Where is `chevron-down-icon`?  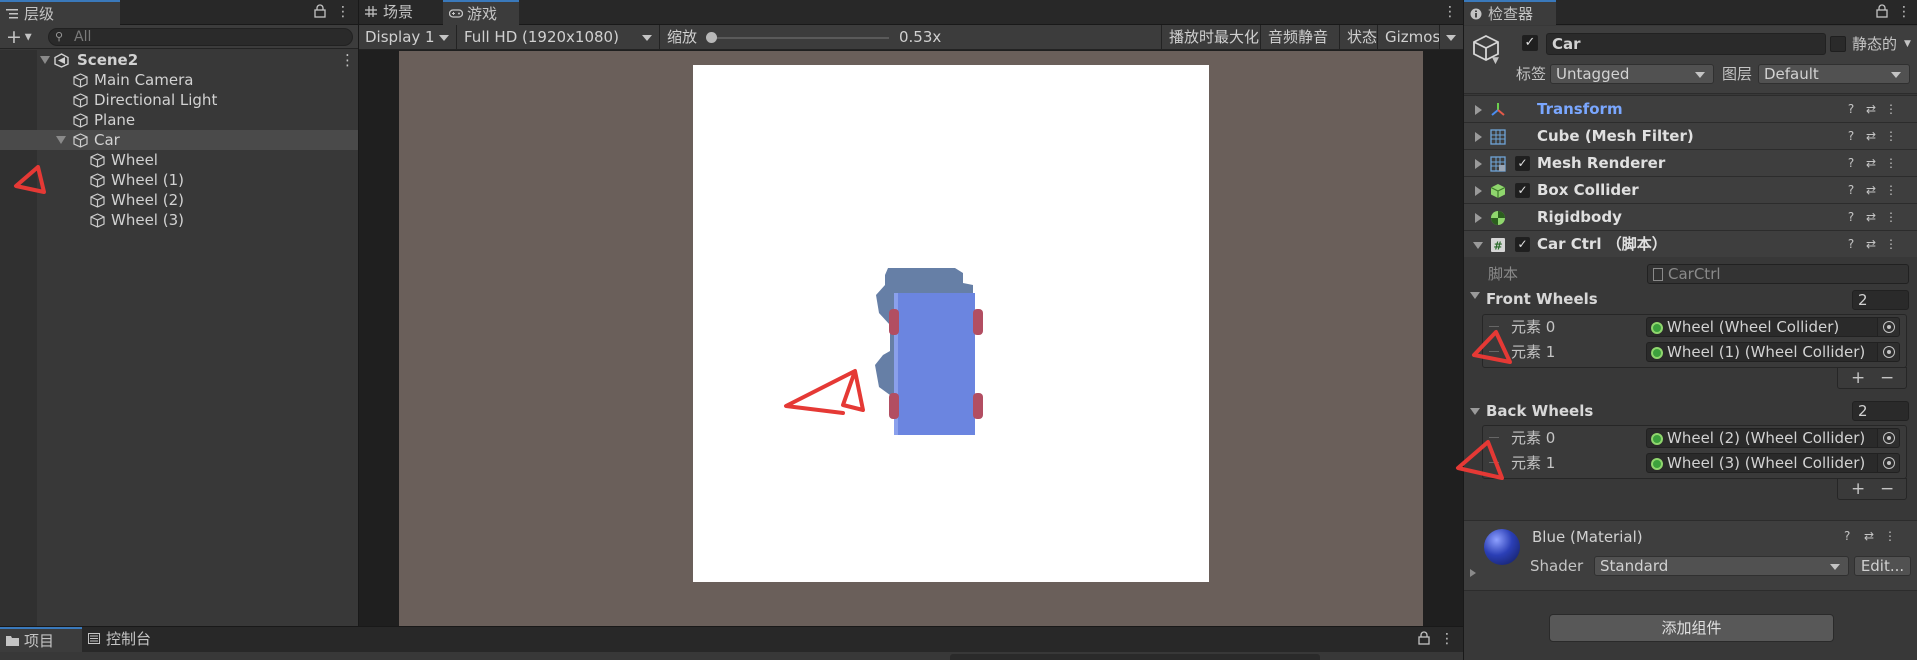
chevron-down-icon is located at coordinates (1451, 38).